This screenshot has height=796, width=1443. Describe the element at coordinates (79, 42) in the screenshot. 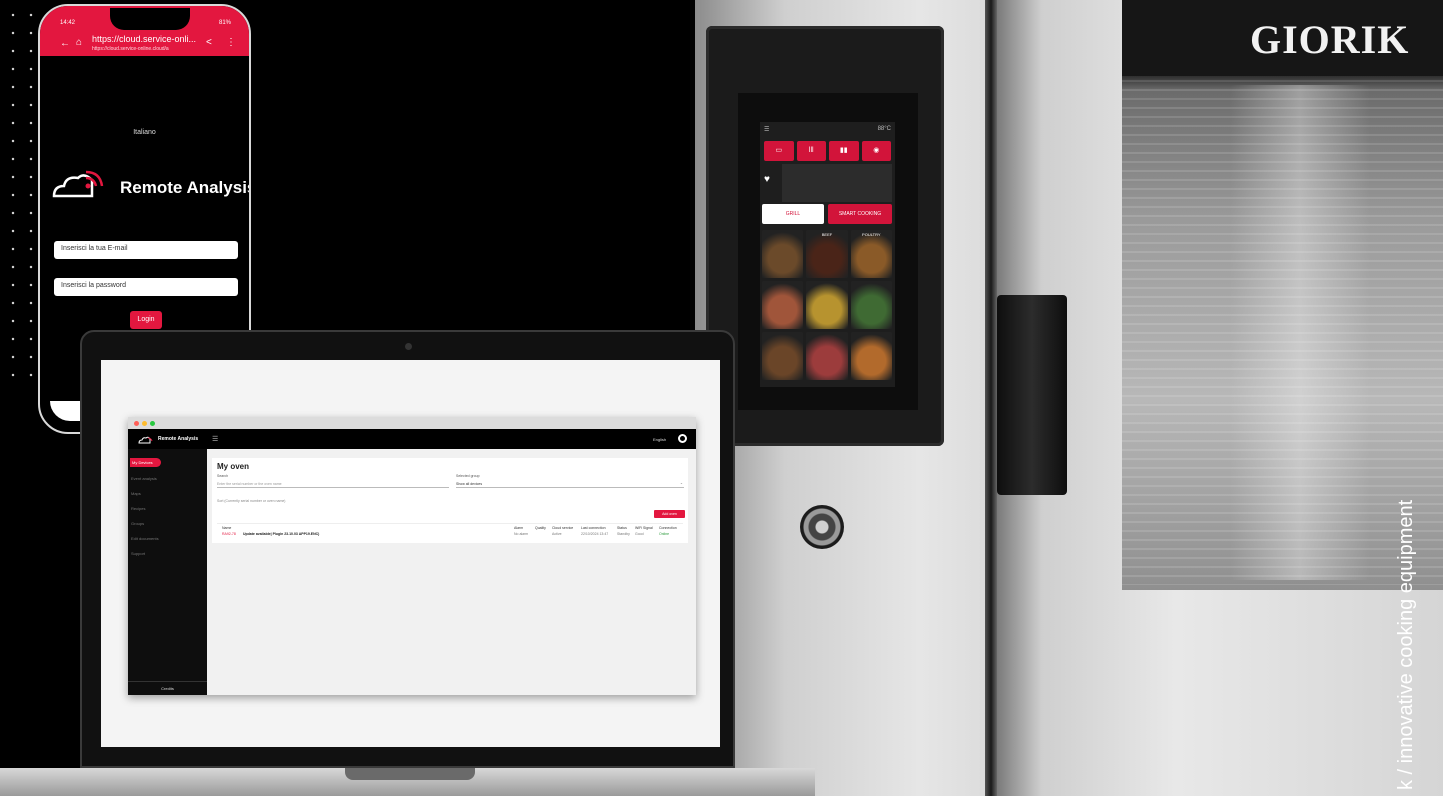

I see `home-icon: ⌂` at that location.